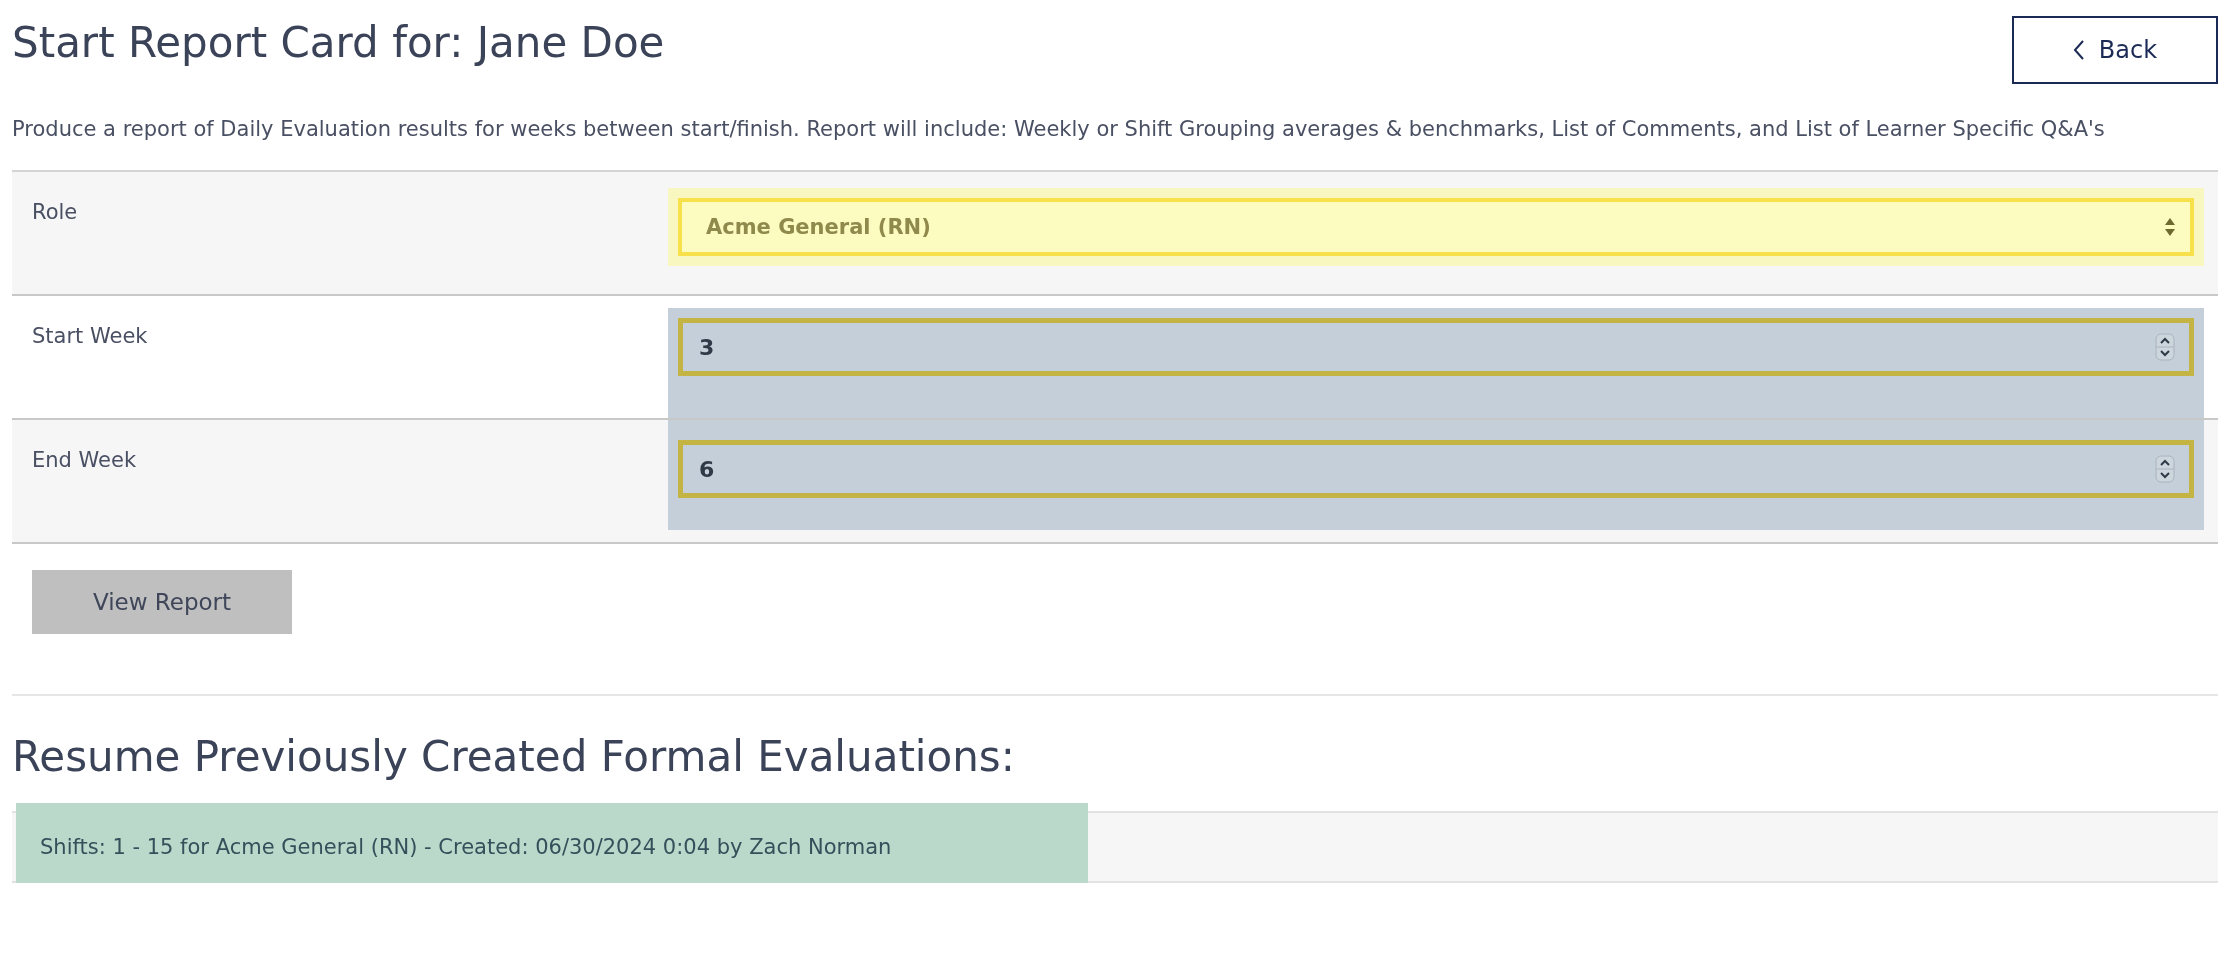 This screenshot has width=2230, height=962. What do you see at coordinates (514, 756) in the screenshot?
I see `section-title: Resume Previously Created Formal Evaluations:` at bounding box center [514, 756].